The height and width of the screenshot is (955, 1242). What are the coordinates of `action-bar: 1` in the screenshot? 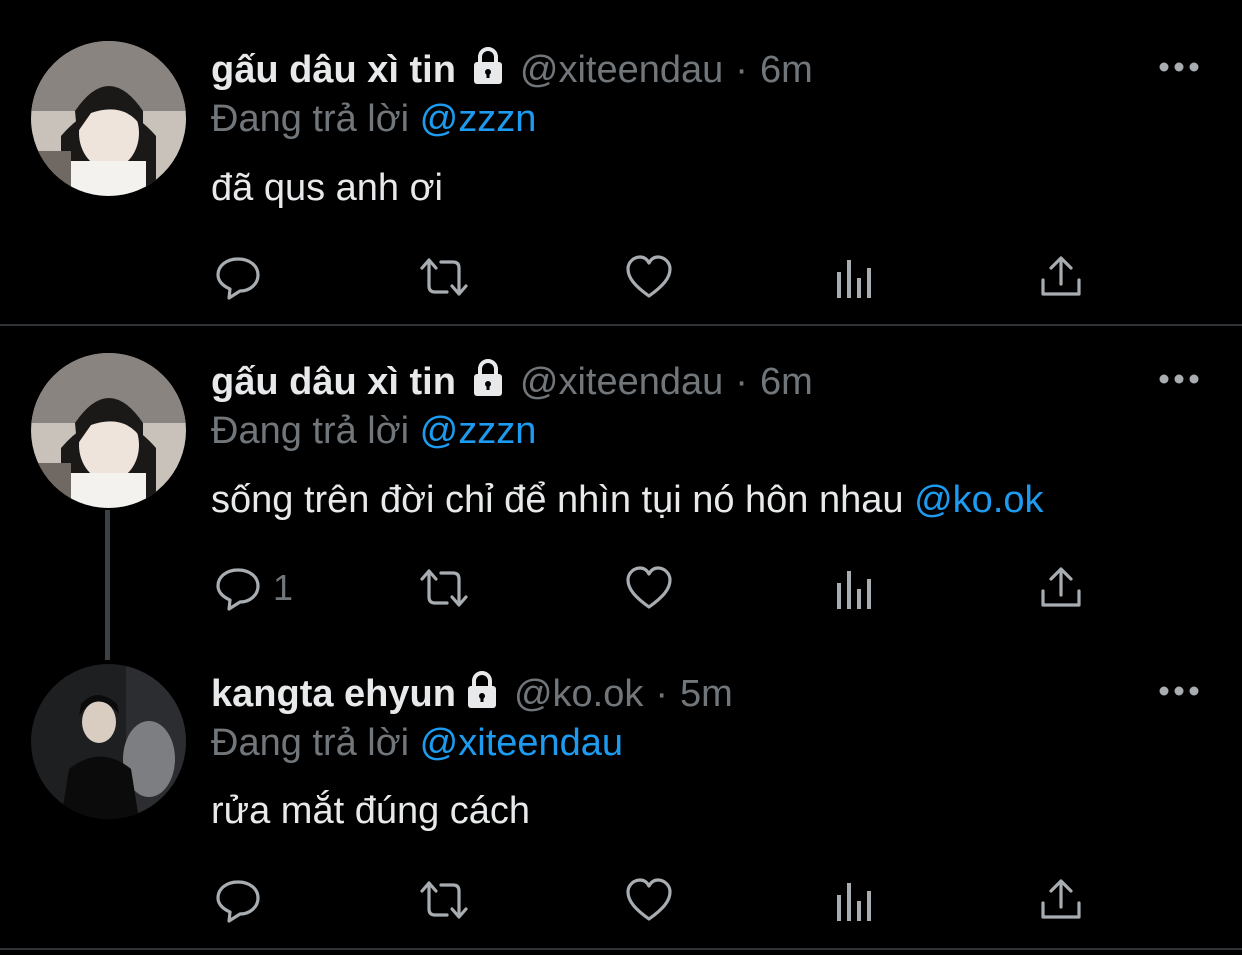 It's located at (661, 588).